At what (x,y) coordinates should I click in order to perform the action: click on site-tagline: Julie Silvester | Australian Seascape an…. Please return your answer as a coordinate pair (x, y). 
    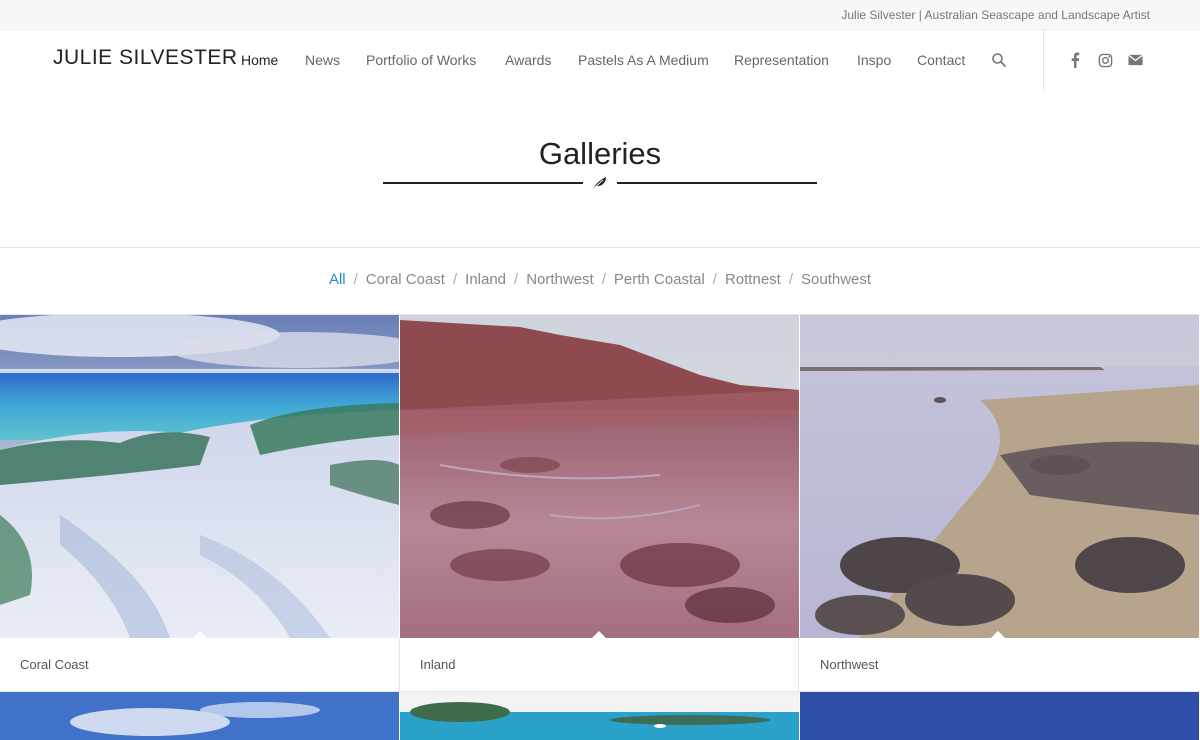
    Looking at the image, I should click on (995, 15).